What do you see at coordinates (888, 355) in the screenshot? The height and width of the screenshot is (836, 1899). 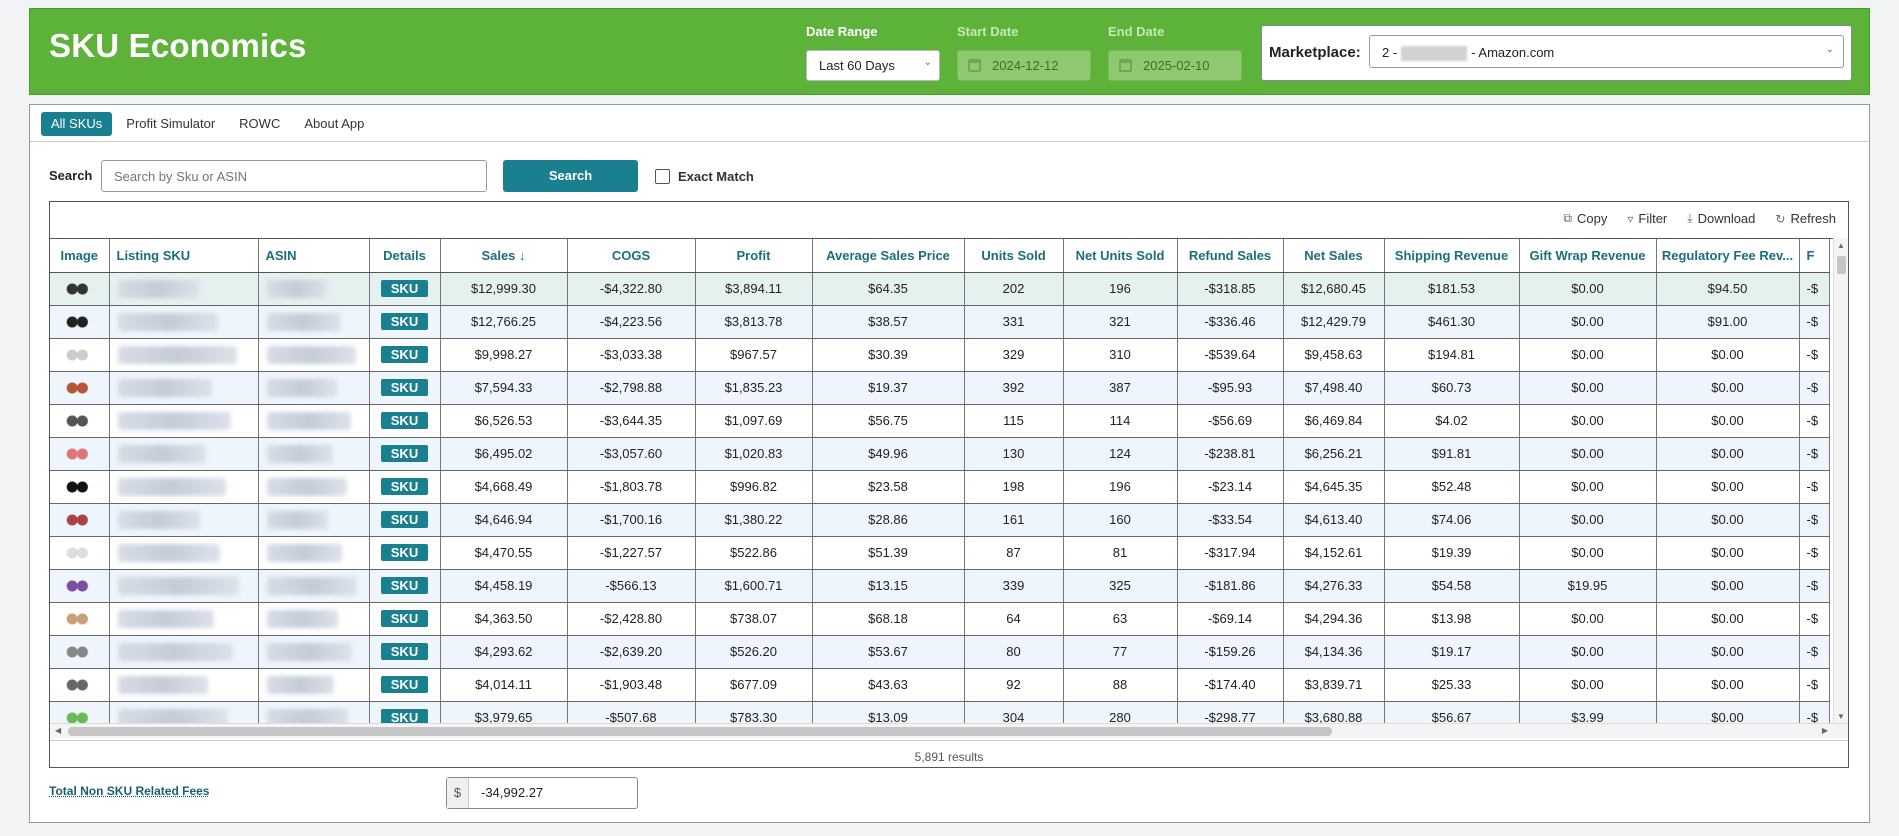 I see `table-cell: $30.39` at bounding box center [888, 355].